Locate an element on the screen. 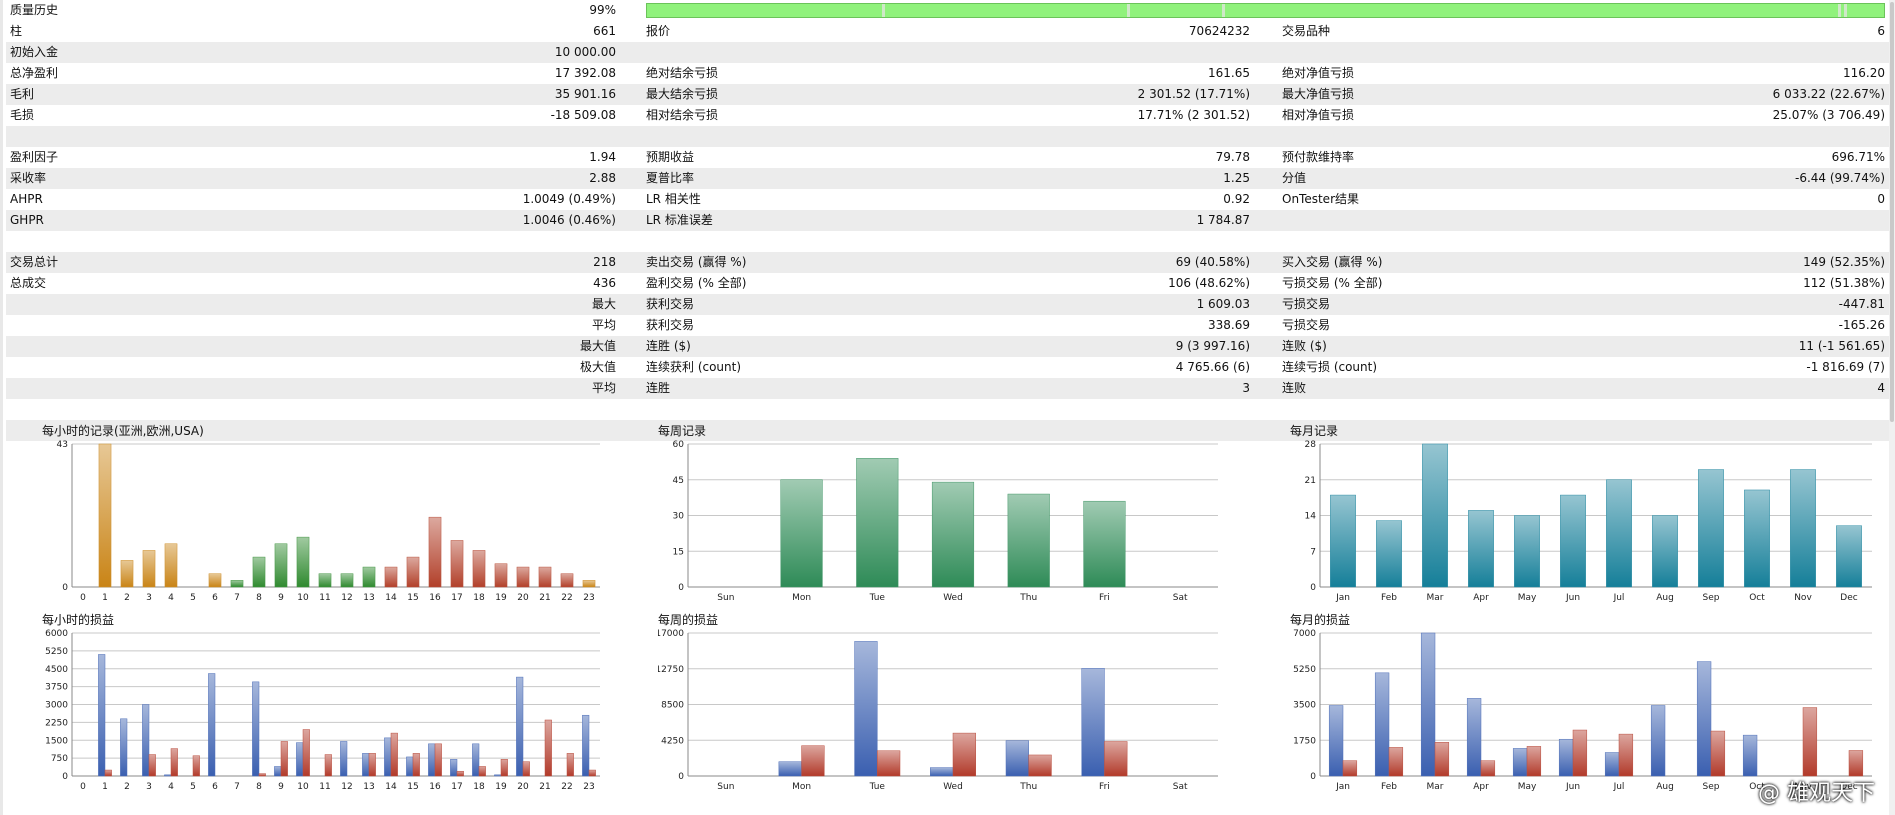 The image size is (1895, 815). watermark: @ 雄观天下 is located at coordinates (1816, 793).